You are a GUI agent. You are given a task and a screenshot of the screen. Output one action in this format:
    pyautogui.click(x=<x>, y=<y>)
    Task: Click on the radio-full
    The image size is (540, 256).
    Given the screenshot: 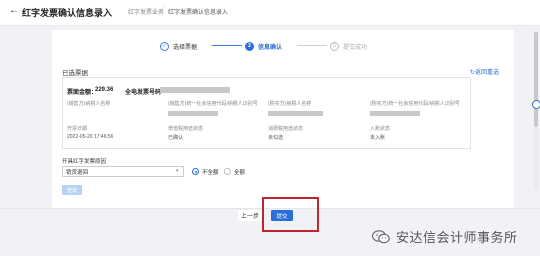 What is the action you would take?
    pyautogui.click(x=227, y=171)
    